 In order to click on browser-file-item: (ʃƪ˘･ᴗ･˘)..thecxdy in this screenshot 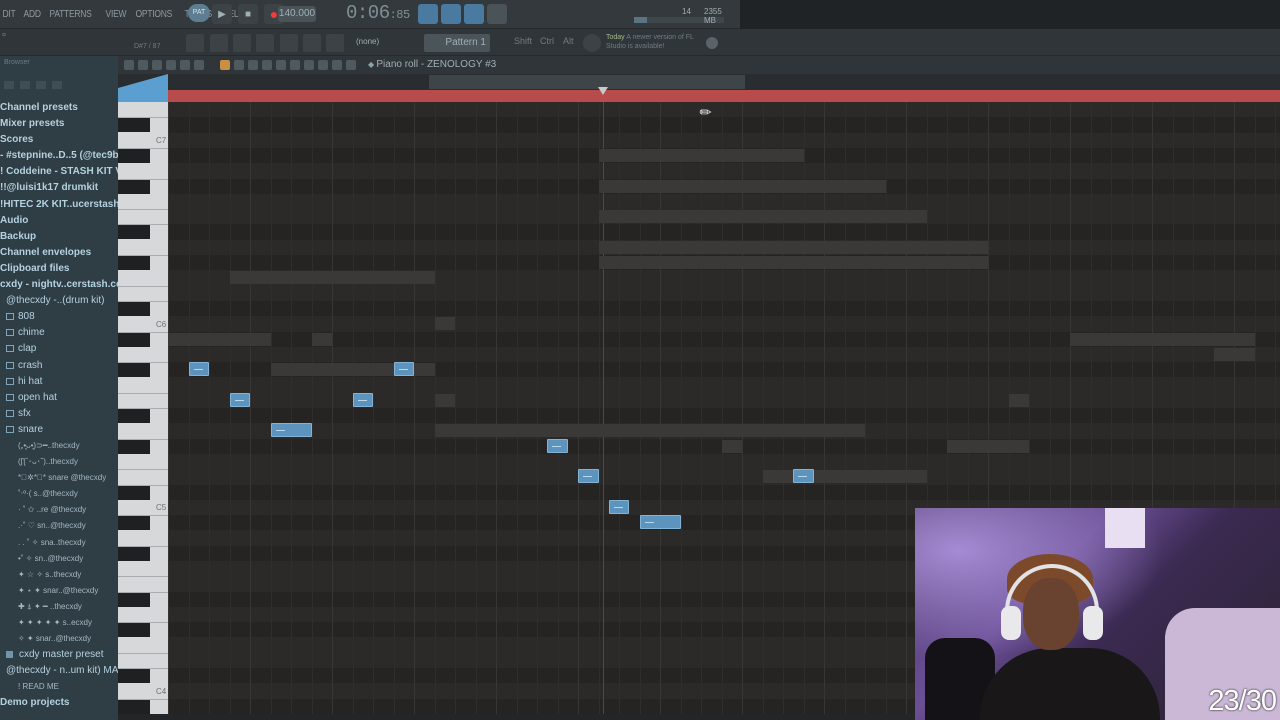, I will do `click(59, 462)`.